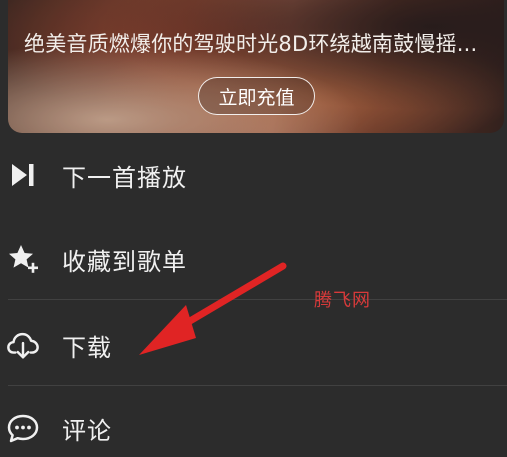 The image size is (507, 457). What do you see at coordinates (253, 175) in the screenshot?
I see `menu-item-play-next: 下一首播放` at bounding box center [253, 175].